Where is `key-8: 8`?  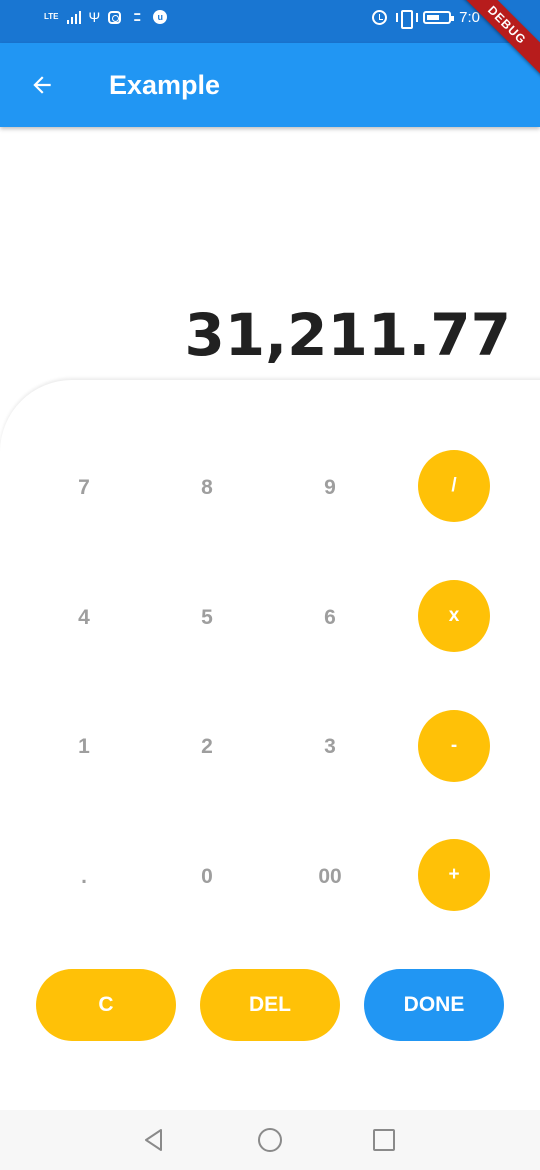
key-8: 8 is located at coordinates (207, 488).